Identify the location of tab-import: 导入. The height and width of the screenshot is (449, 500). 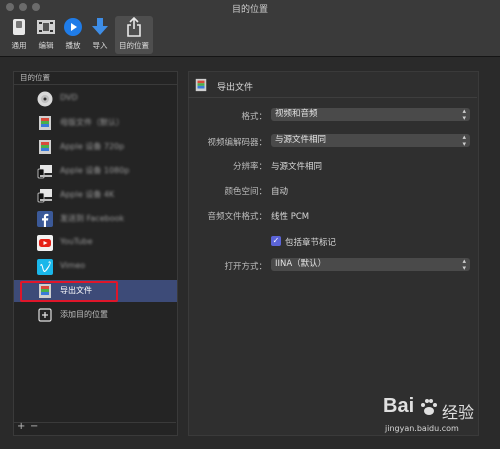
(100, 35).